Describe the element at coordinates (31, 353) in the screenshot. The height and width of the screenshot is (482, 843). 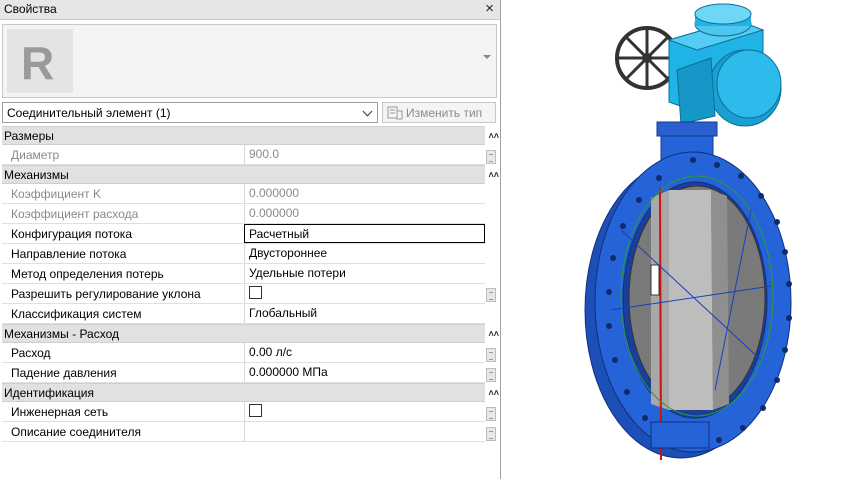
I see `property-label: Расход` at that location.